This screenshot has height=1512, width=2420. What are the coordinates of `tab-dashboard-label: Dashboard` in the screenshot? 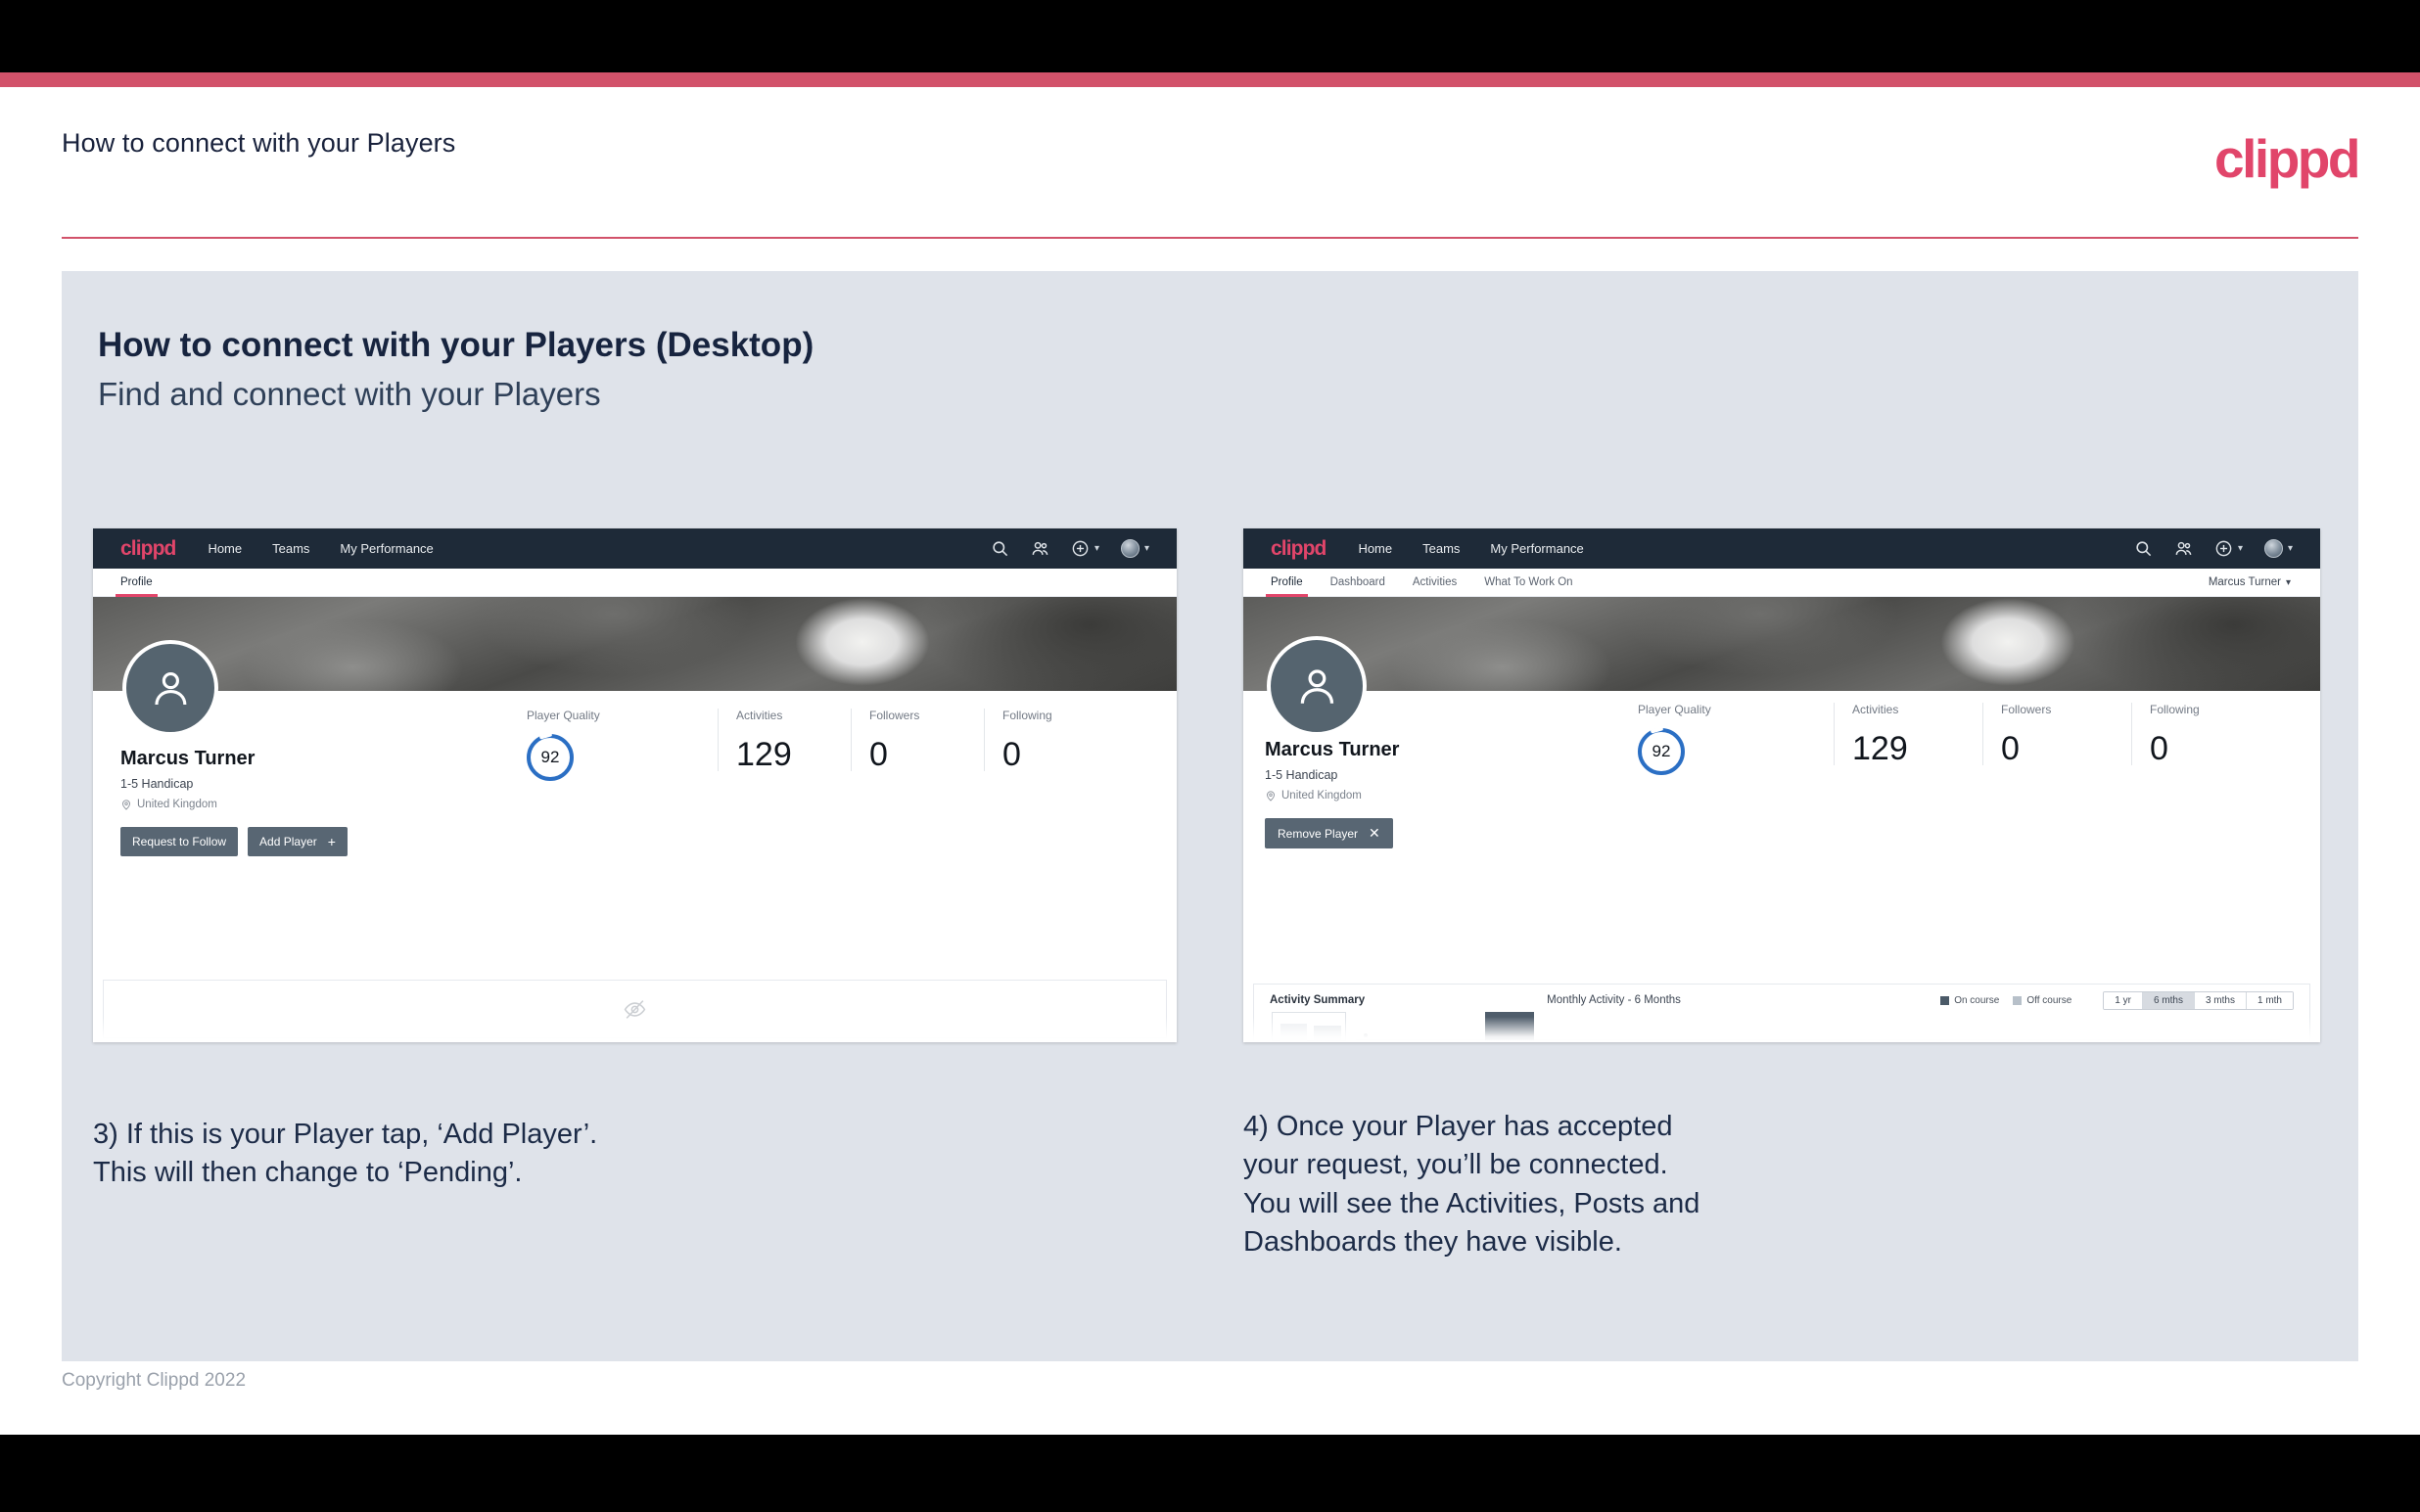 It's located at (1357, 582).